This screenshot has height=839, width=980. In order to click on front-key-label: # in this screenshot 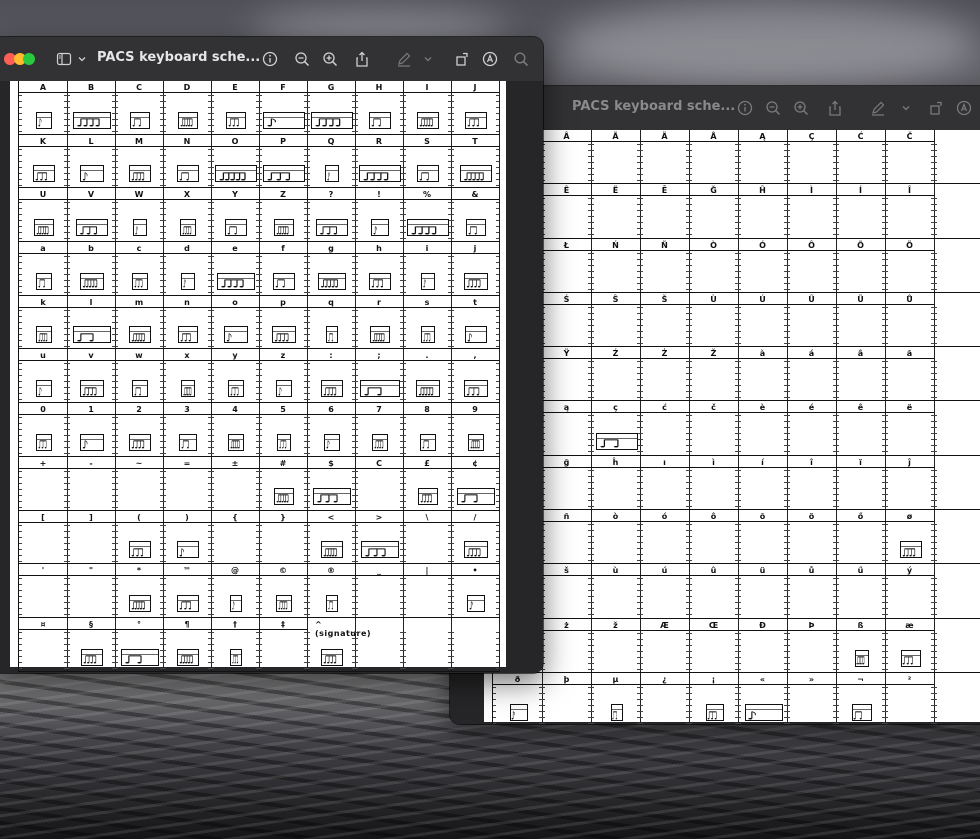, I will do `click(283, 464)`.